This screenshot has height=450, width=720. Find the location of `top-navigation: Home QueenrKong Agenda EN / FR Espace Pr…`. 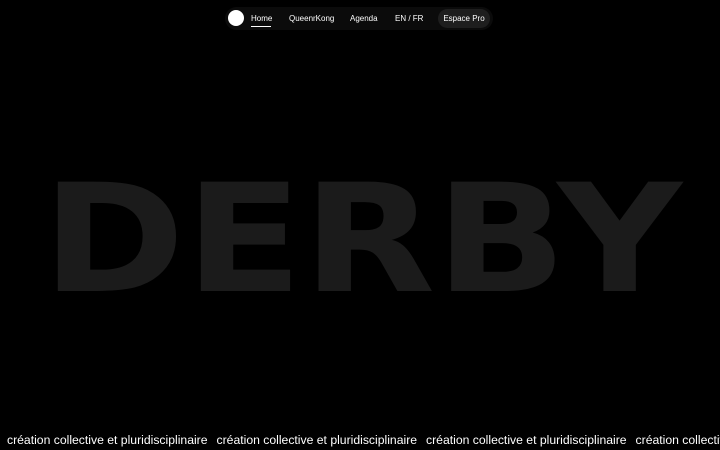

top-navigation: Home QueenrKong Agenda EN / FR Espace Pr… is located at coordinates (359, 18).